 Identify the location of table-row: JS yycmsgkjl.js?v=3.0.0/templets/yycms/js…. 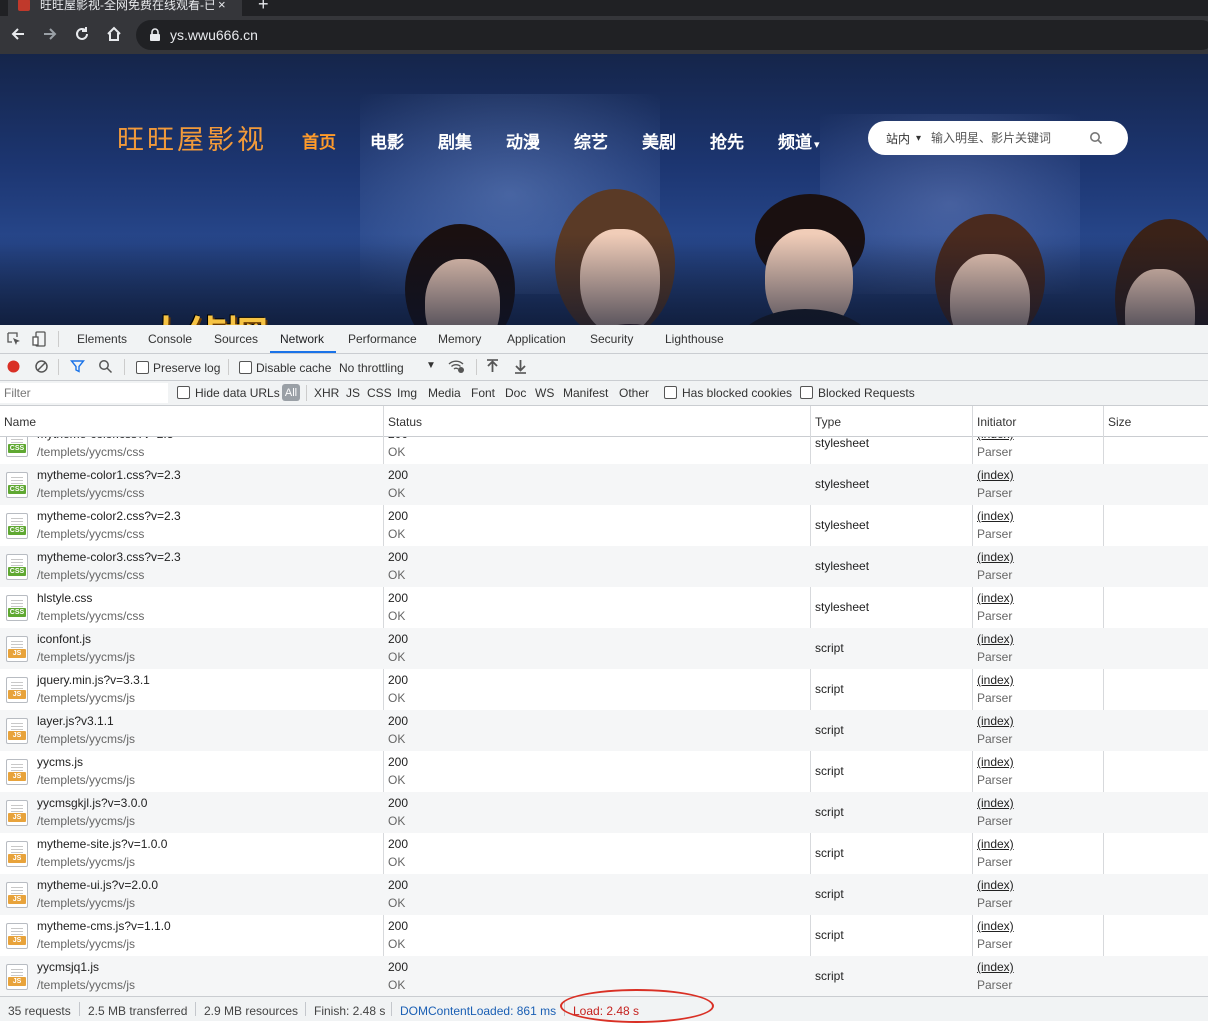
(604, 812).